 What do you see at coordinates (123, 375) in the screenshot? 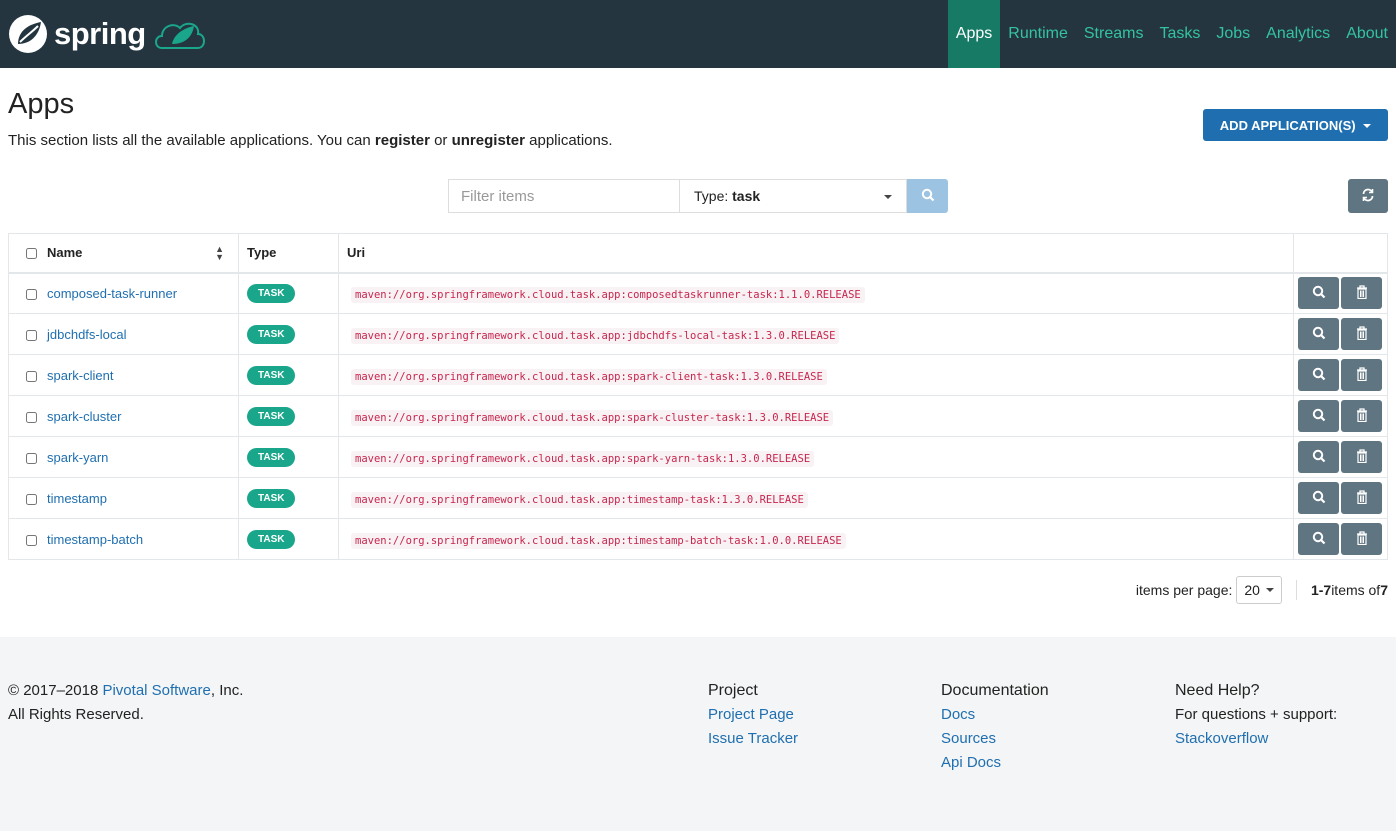
I see `cell-name: spark-client` at bounding box center [123, 375].